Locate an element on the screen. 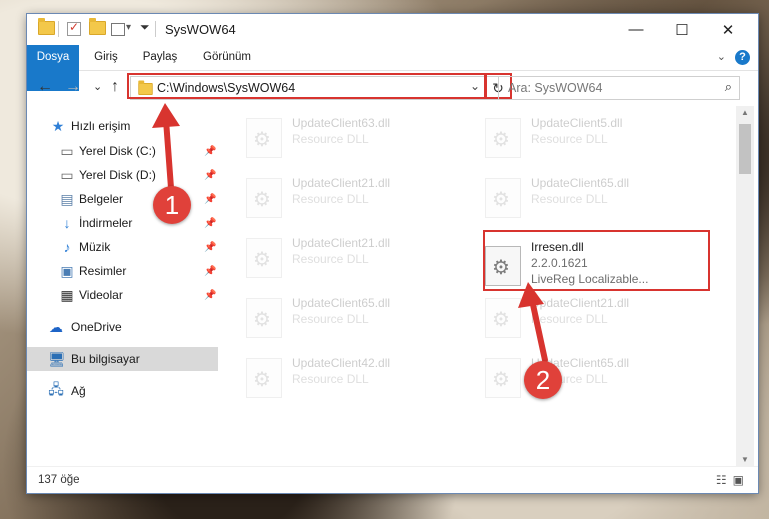  sidebar-item-music: ♪ Müzik 📌 is located at coordinates (122, 247).